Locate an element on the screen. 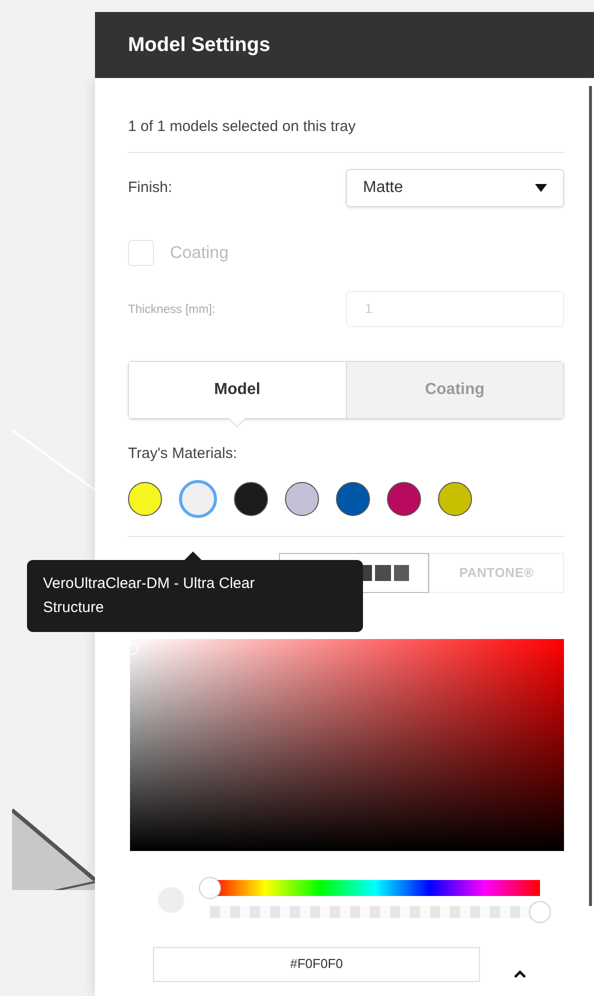 The height and width of the screenshot is (996, 594). materials-label: Tray's Materials: is located at coordinates (183, 454).